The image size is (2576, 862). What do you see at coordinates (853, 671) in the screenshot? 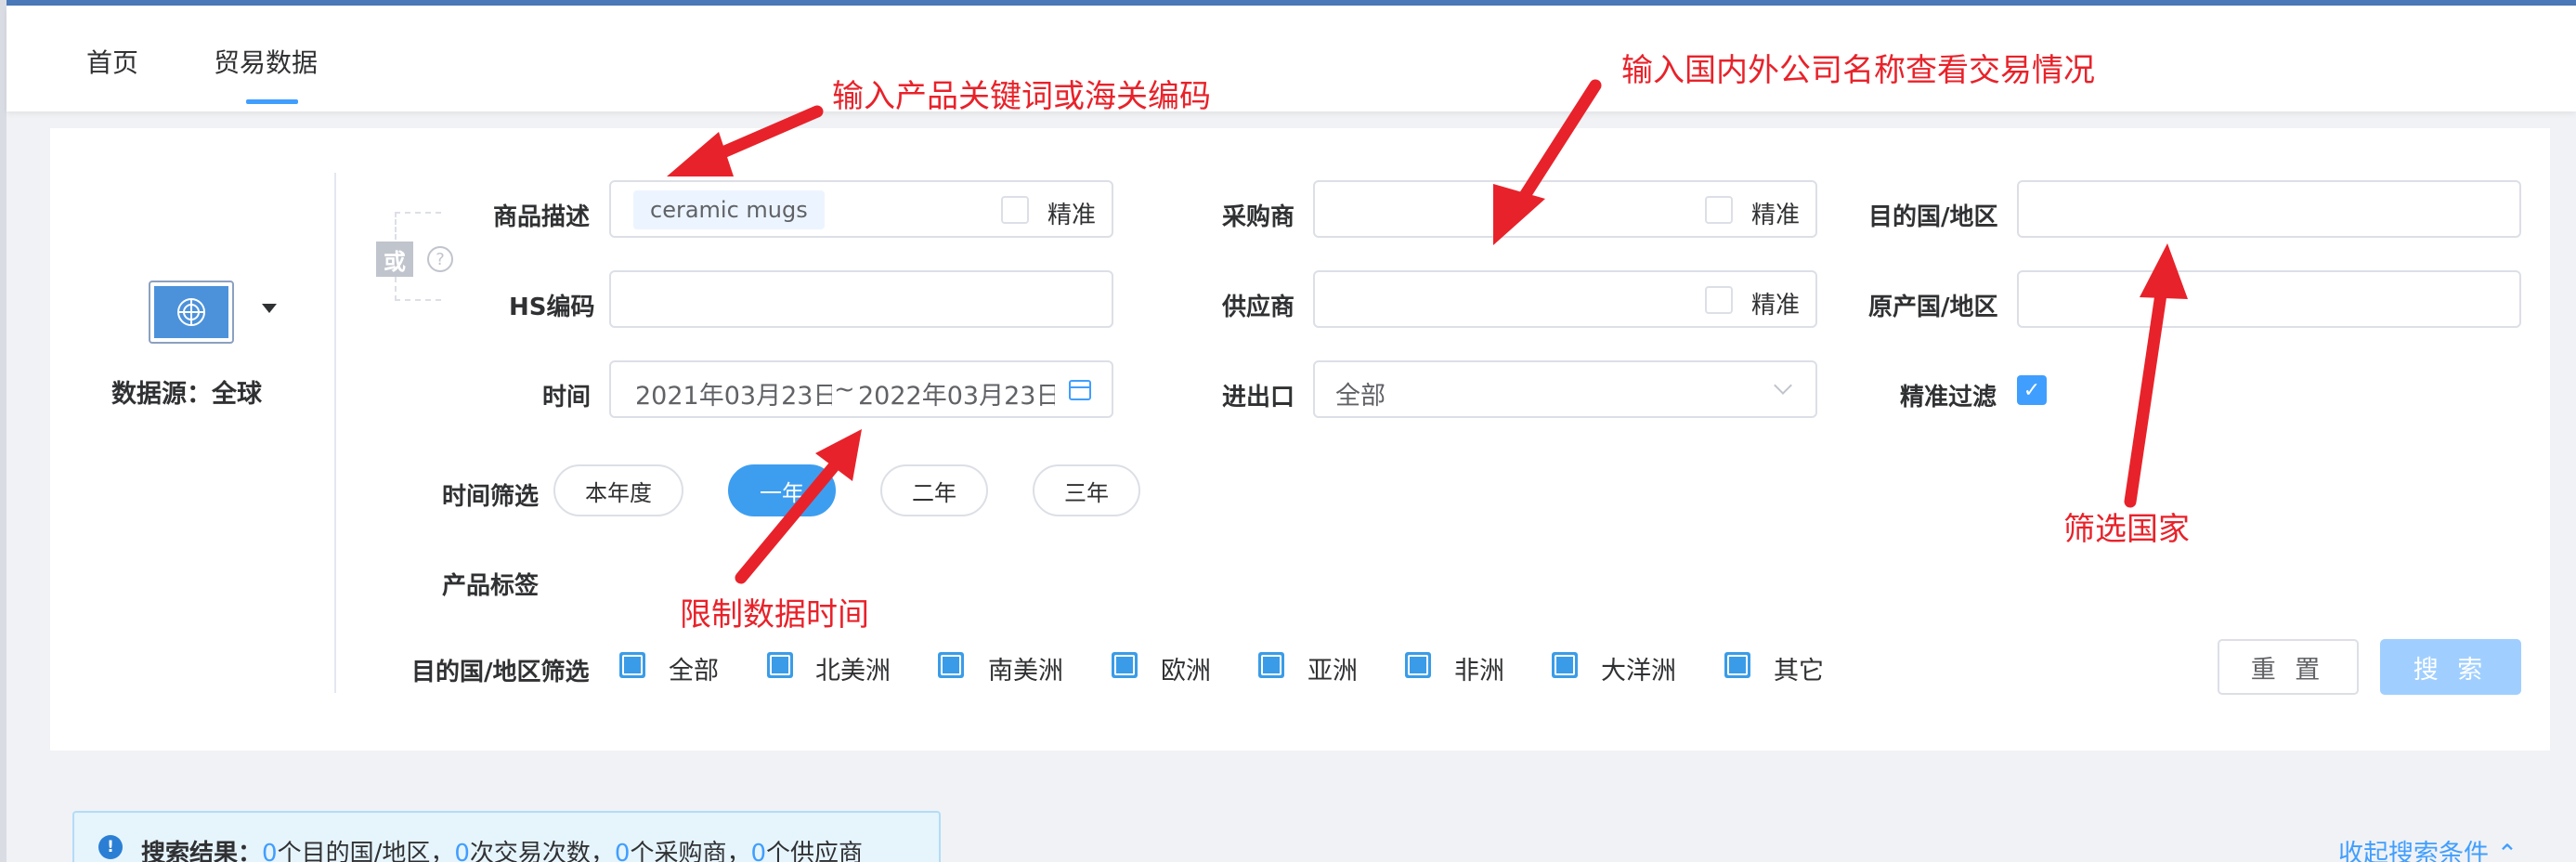
I see `region-label-north-america: 北美洲` at bounding box center [853, 671].